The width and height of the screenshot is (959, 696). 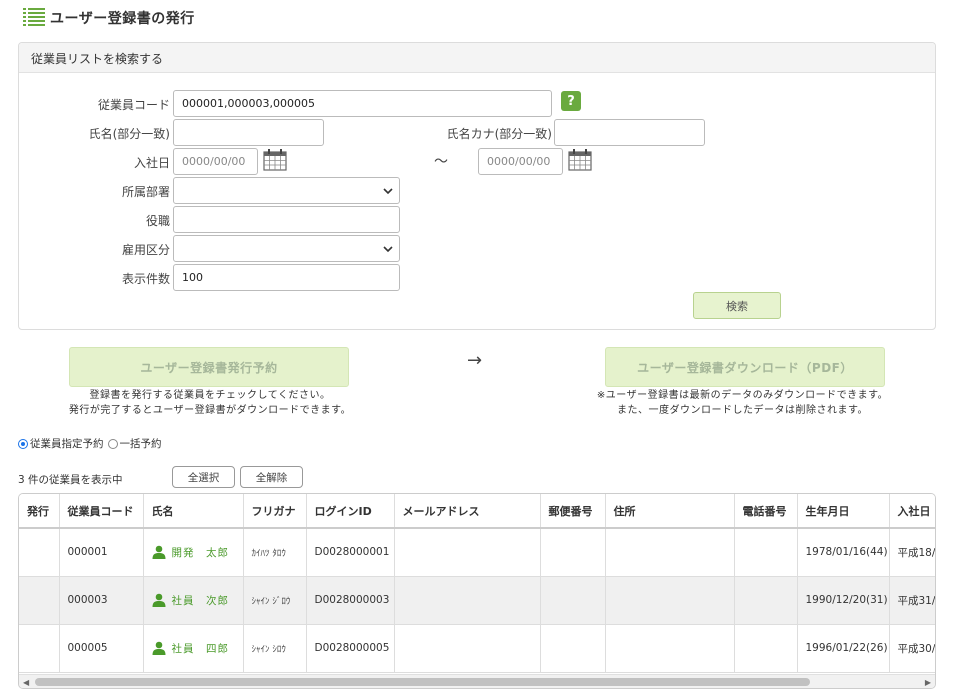 I want to click on result-count: 3 件の従業員を表示中, so click(x=70, y=480).